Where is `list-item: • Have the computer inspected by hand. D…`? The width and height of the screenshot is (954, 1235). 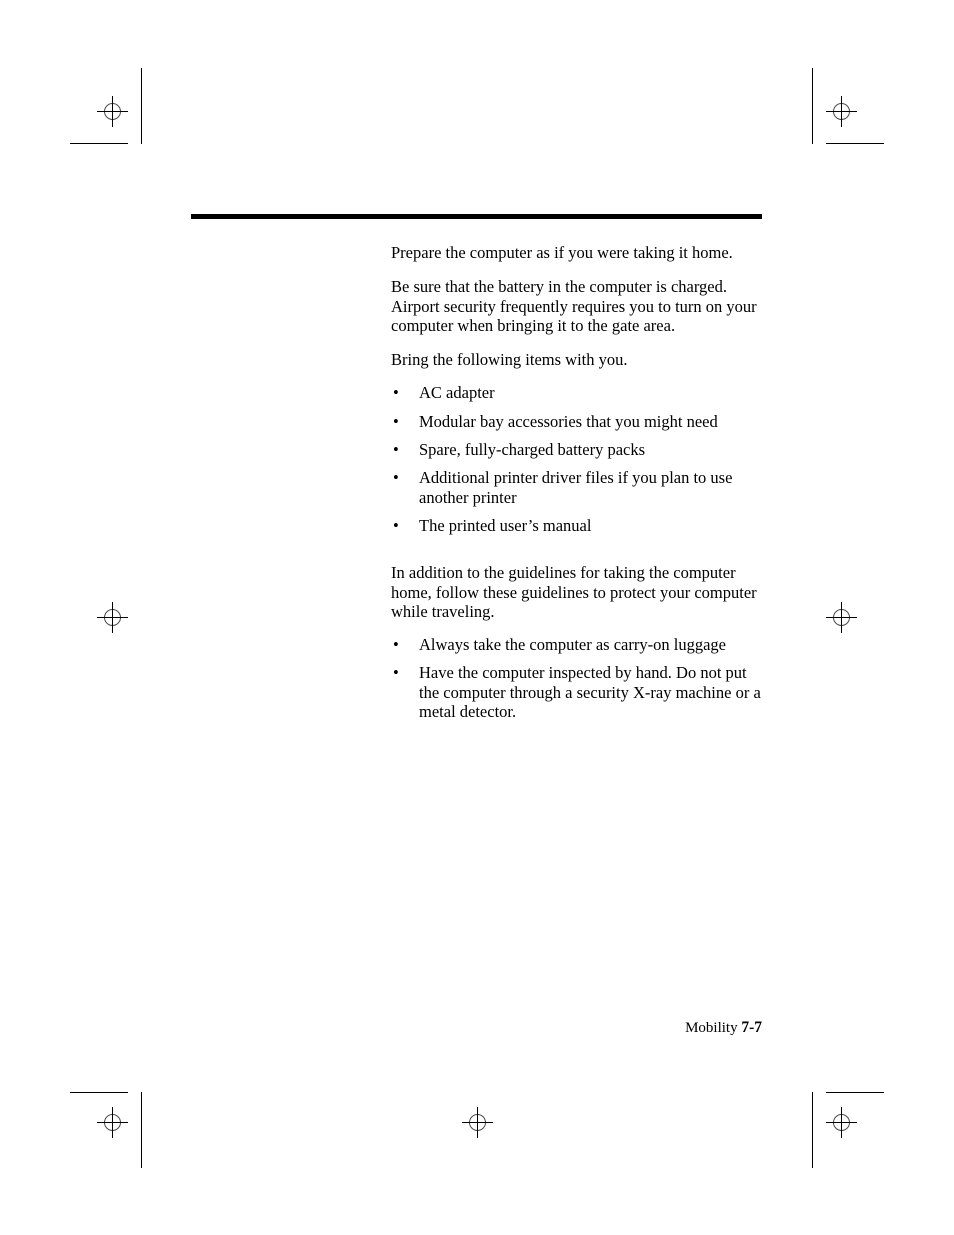
list-item: • Have the computer inspected by hand. D… is located at coordinates (577, 692).